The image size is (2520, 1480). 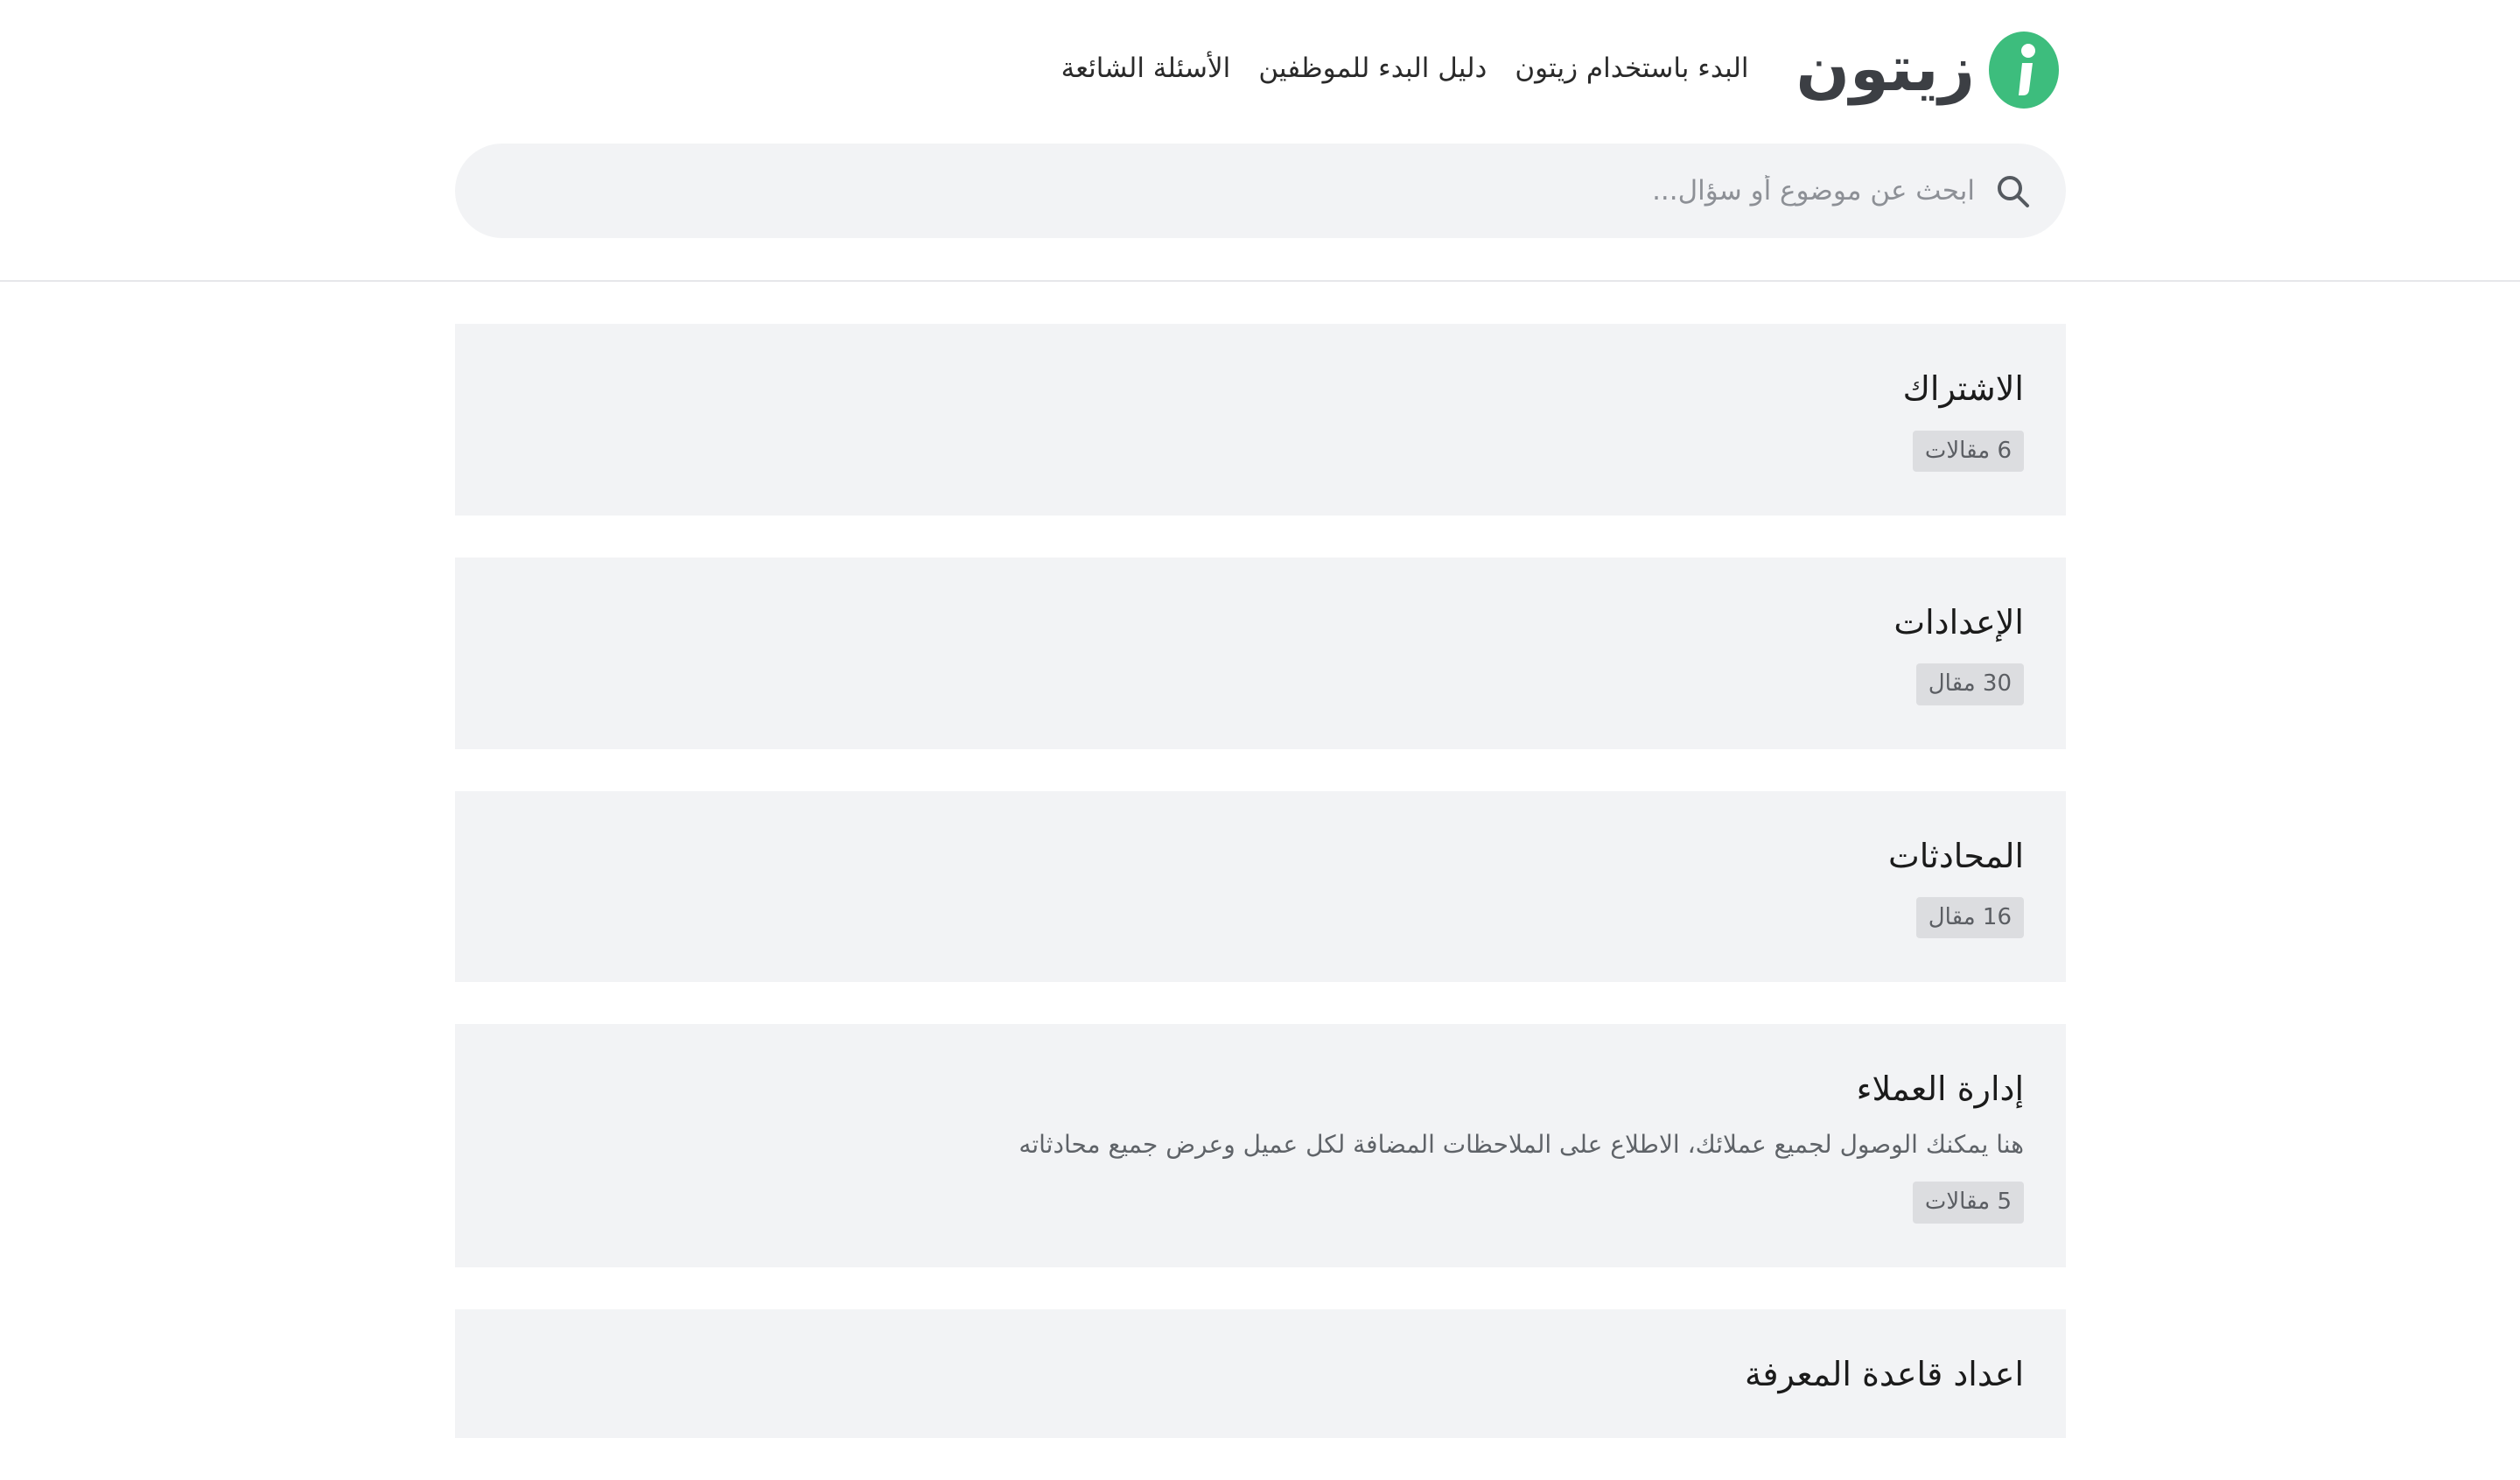 I want to click on category-card-knowledge-base-setup: اعداد قاعدة المعرفة, so click(x=1260, y=1373).